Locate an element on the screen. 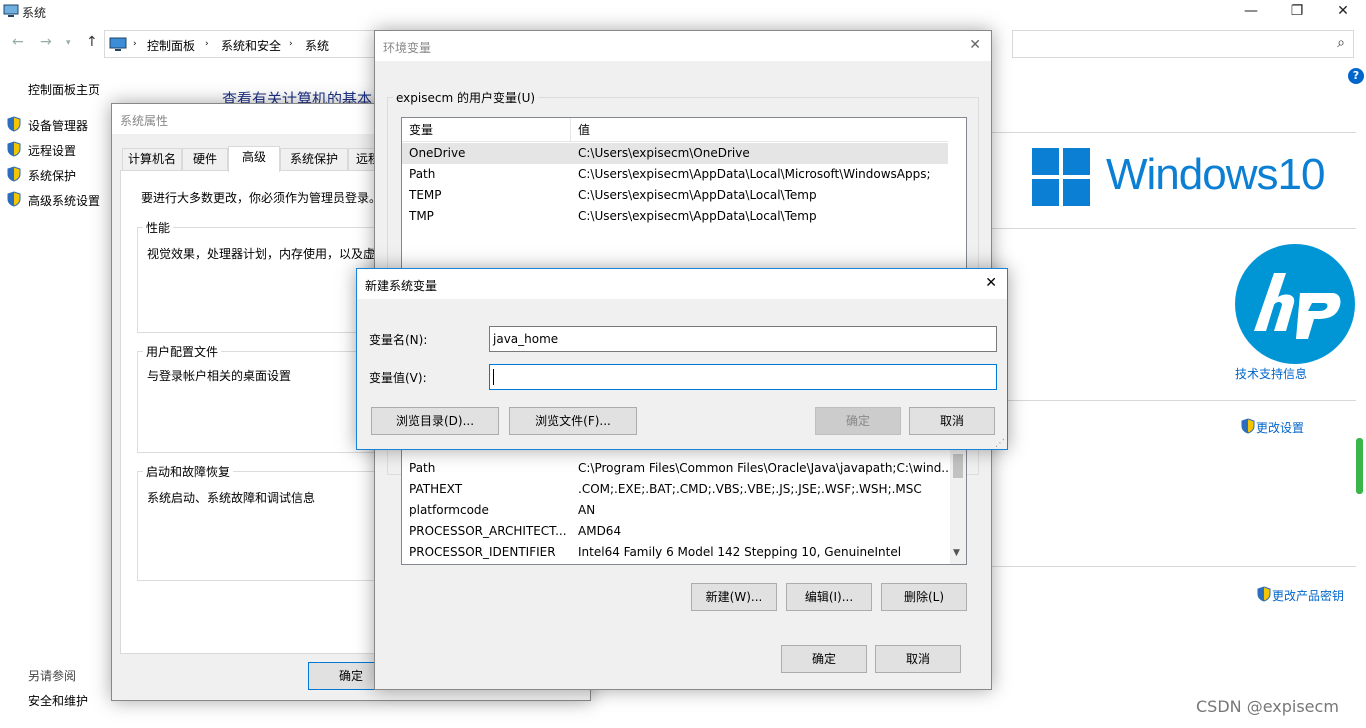 Image resolution: width=1366 pixels, height=728 pixels. var-value: C:\Users\expisecm\OneDrive is located at coordinates (664, 153).